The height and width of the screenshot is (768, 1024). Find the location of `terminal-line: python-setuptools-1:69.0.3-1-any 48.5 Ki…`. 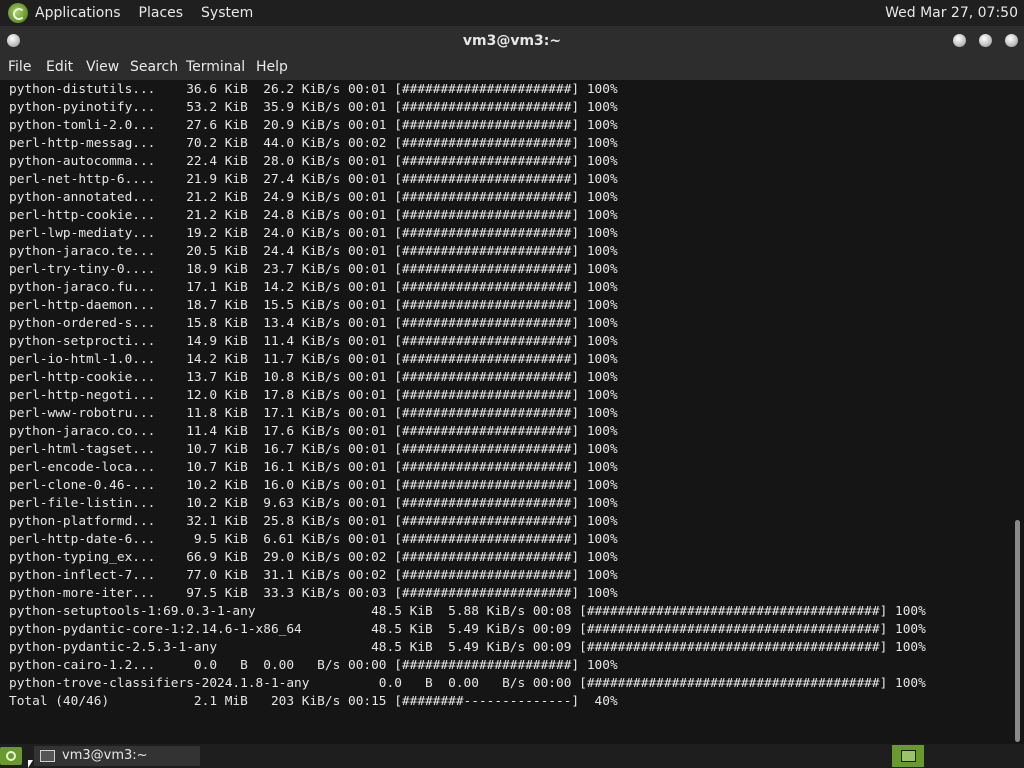

terminal-line: python-setuptools-1:69.0.3-1-any 48.5 Ki… is located at coordinates (467, 611).